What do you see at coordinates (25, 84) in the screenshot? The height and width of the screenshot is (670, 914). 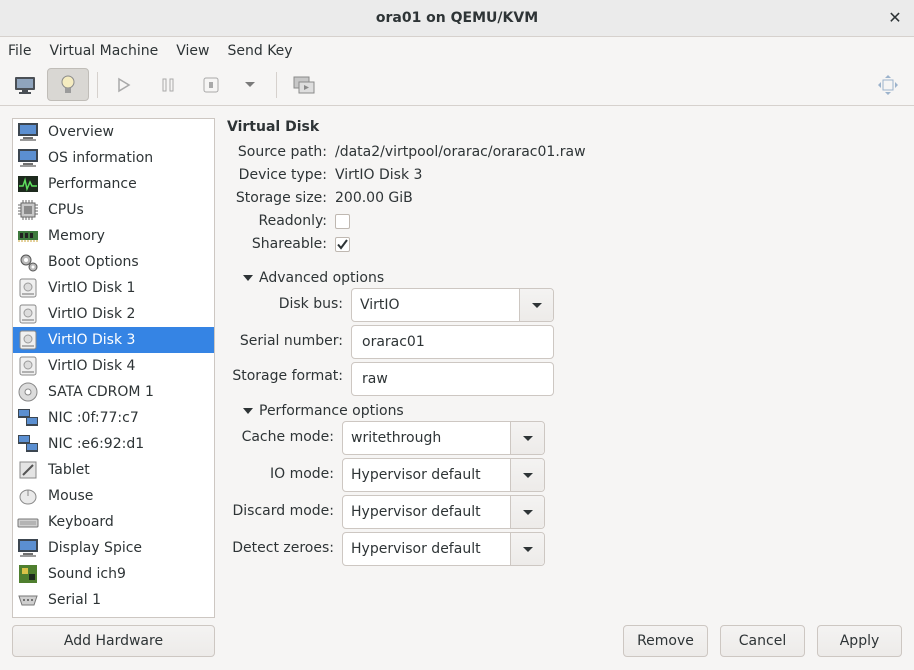 I see `console-icon` at bounding box center [25, 84].